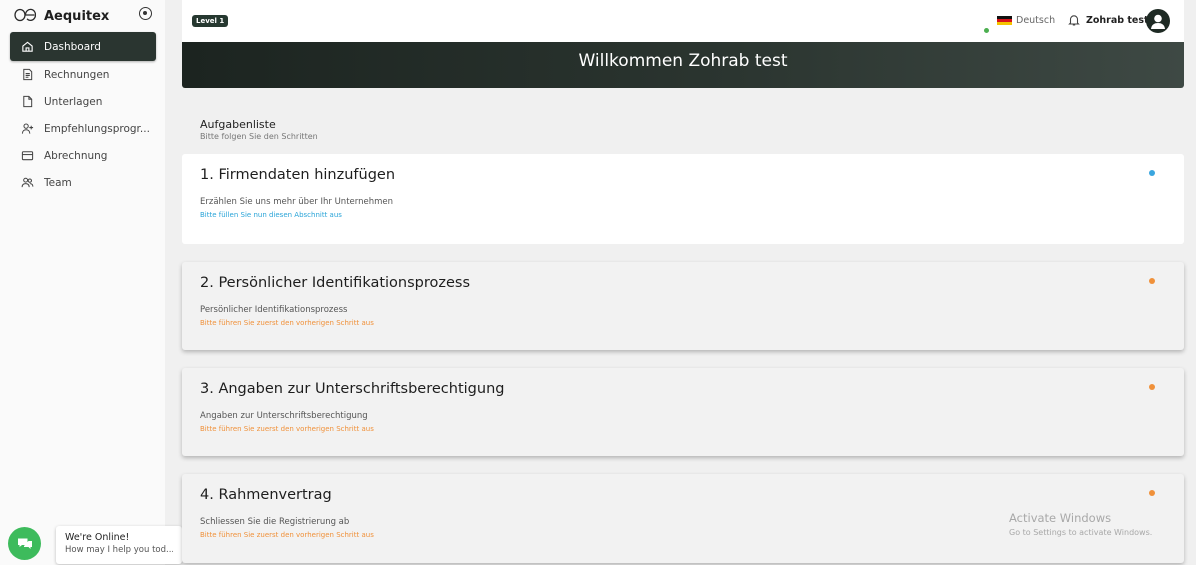  I want to click on avatar, so click(1158, 21).